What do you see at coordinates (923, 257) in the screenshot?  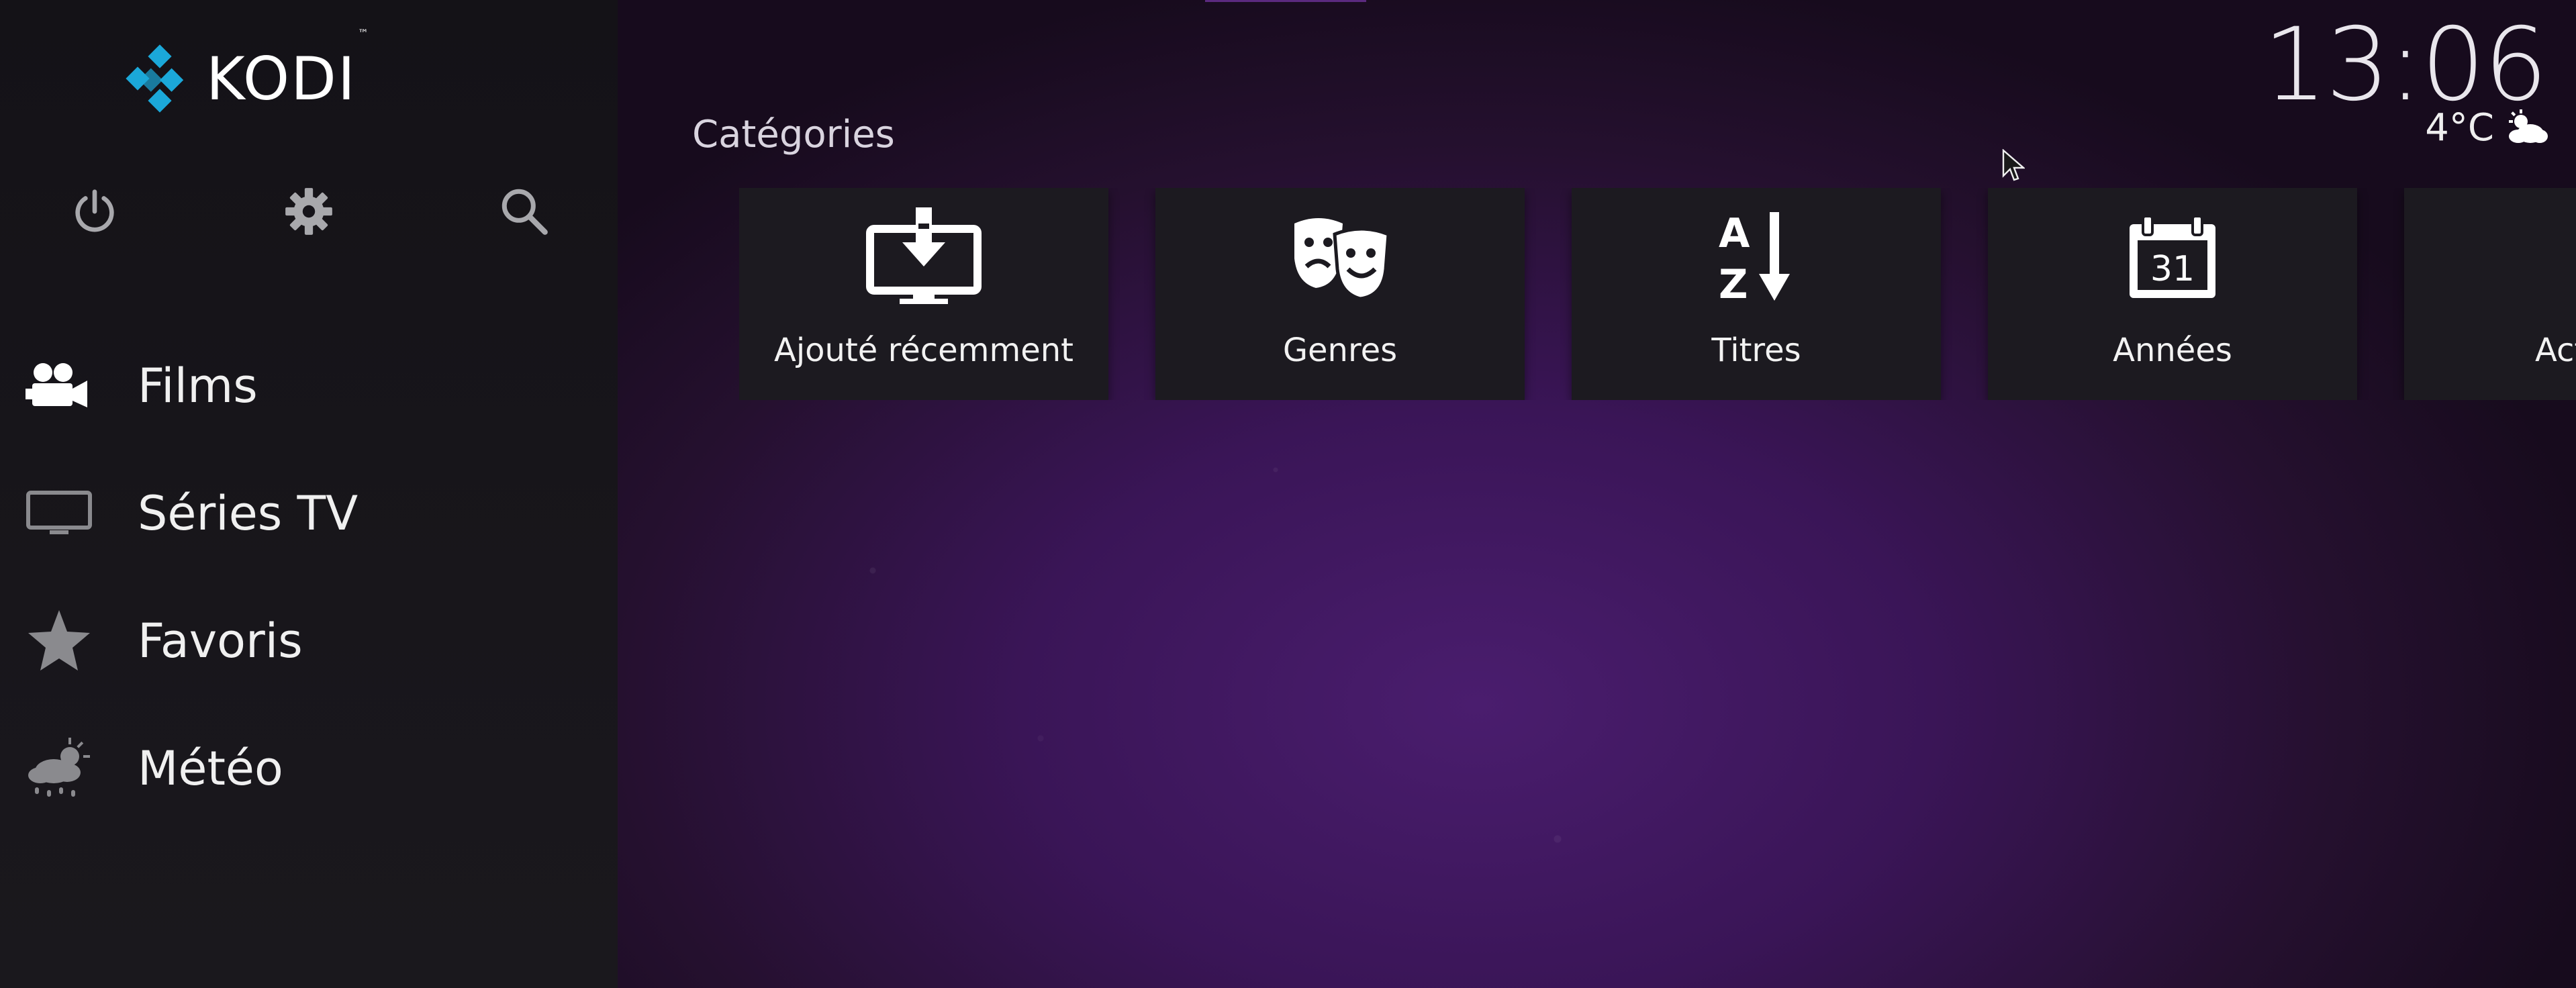 I see `recently-added-icon` at bounding box center [923, 257].